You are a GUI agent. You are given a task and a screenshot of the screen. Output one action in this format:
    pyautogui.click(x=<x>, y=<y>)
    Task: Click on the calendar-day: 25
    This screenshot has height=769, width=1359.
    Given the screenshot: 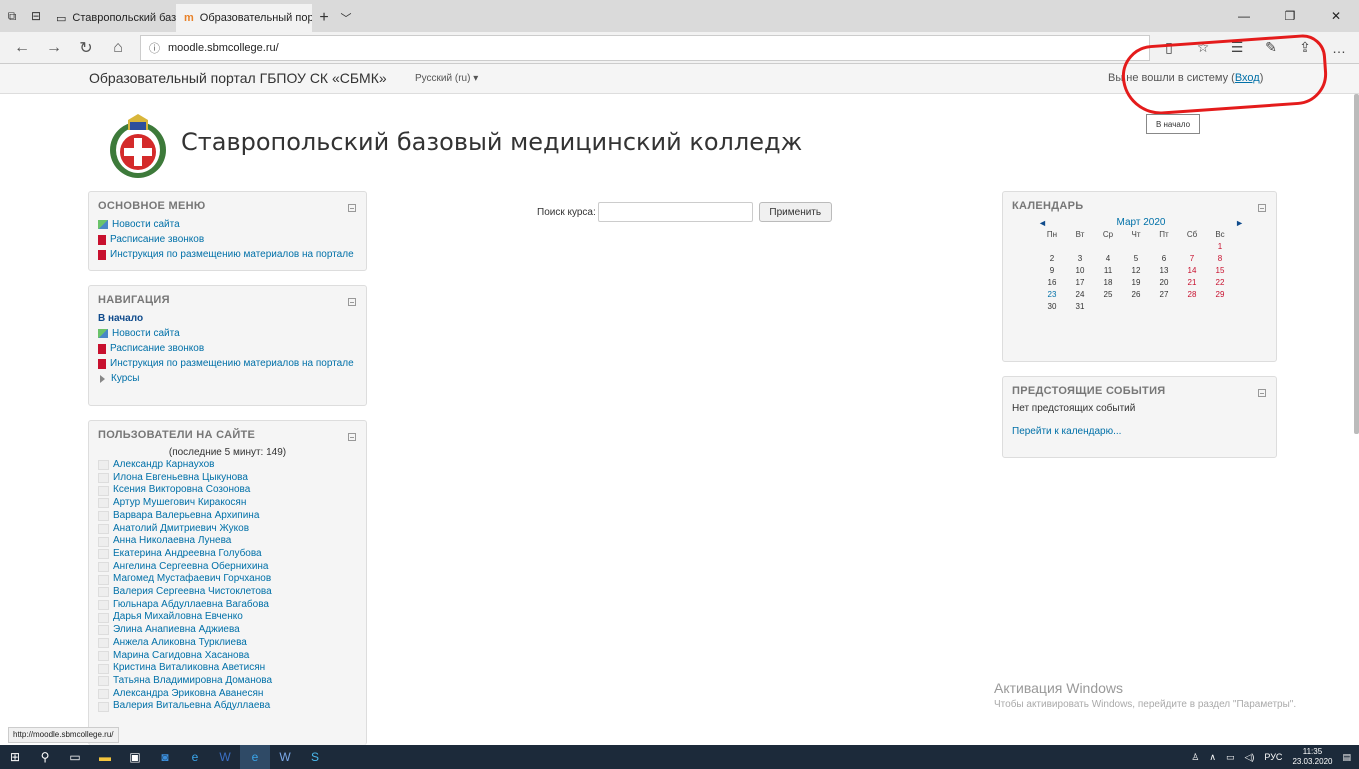 What is the action you would take?
    pyautogui.click(x=1108, y=294)
    